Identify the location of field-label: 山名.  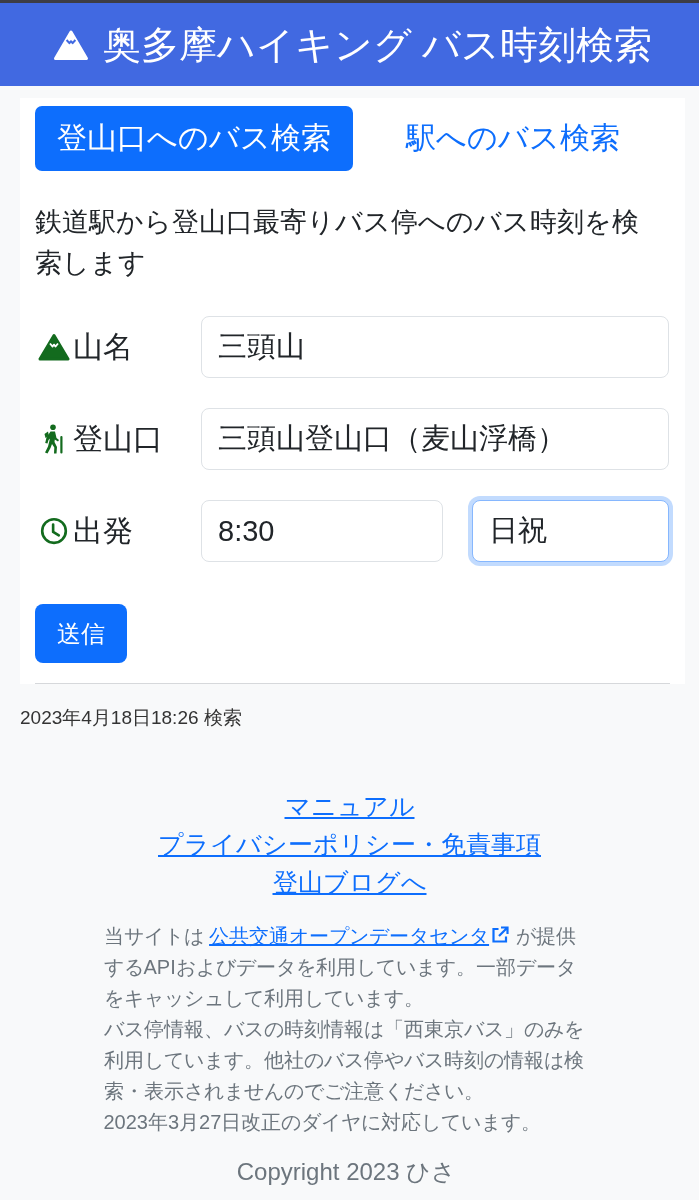
(103, 347).